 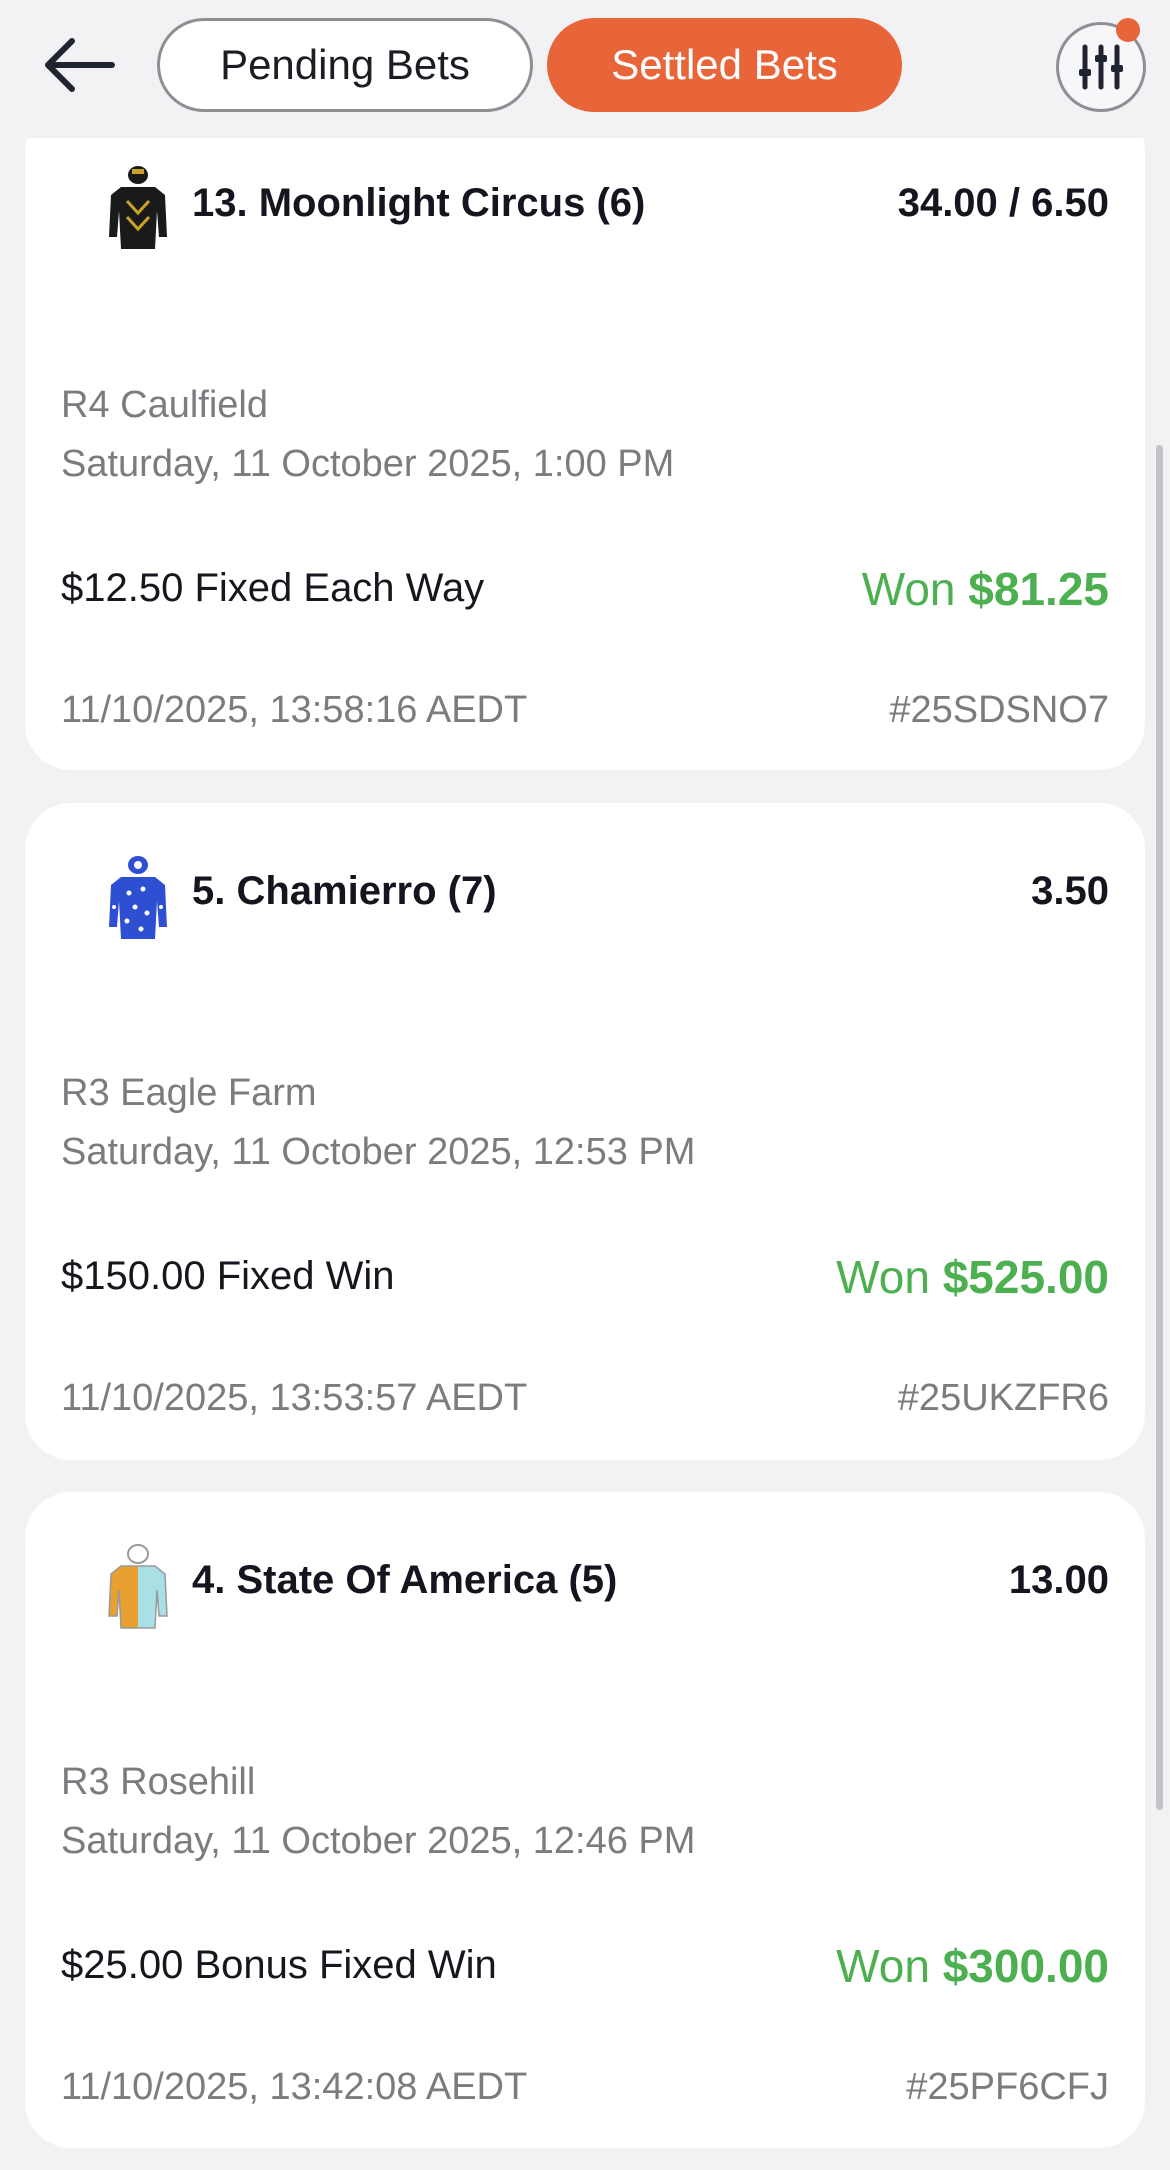 I want to click on back-arrow-icon, so click(x=80, y=65).